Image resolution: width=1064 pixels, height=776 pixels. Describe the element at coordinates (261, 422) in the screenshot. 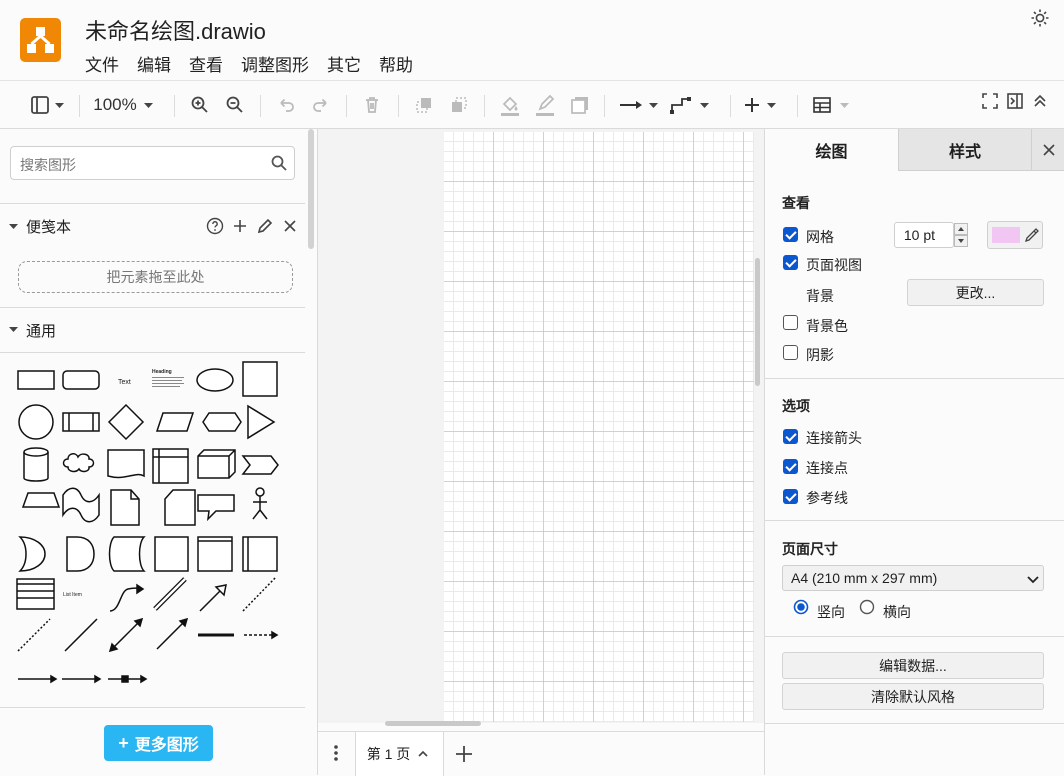

I see `triangle-shape` at that location.